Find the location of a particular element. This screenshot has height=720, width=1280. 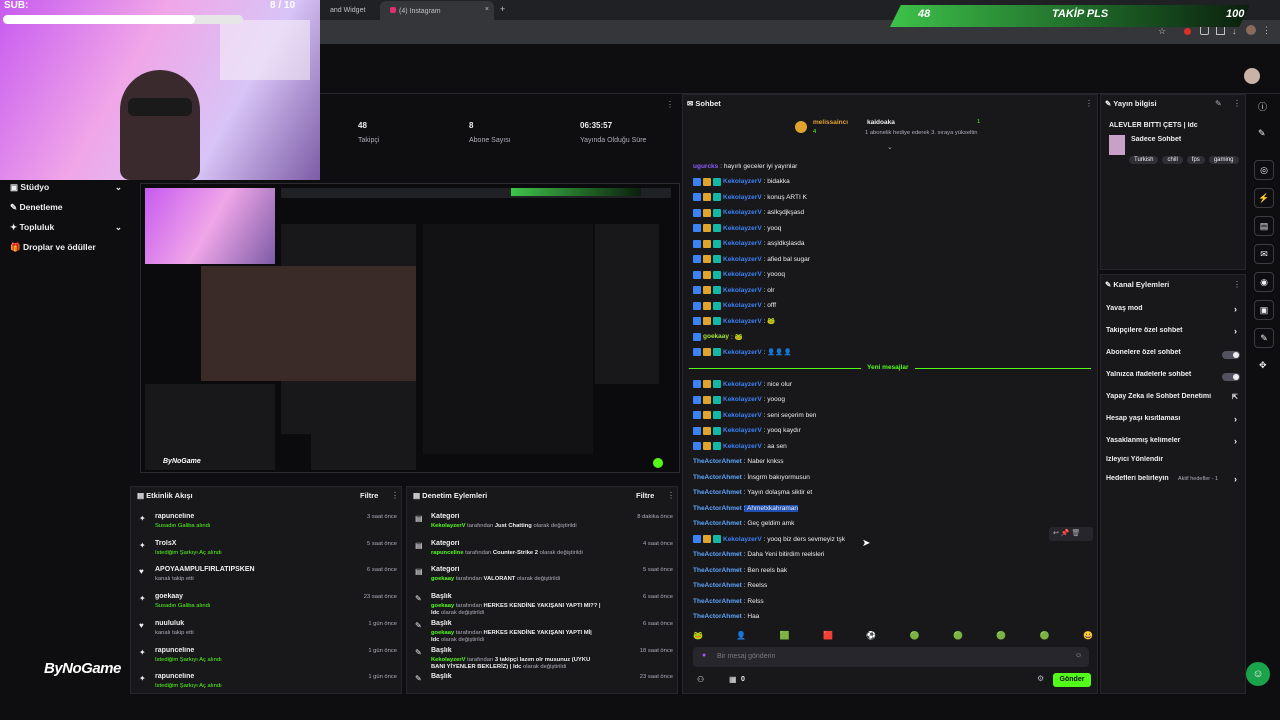

chat-message: TheActorAhmet: Reelss is located at coordinates (873, 586).